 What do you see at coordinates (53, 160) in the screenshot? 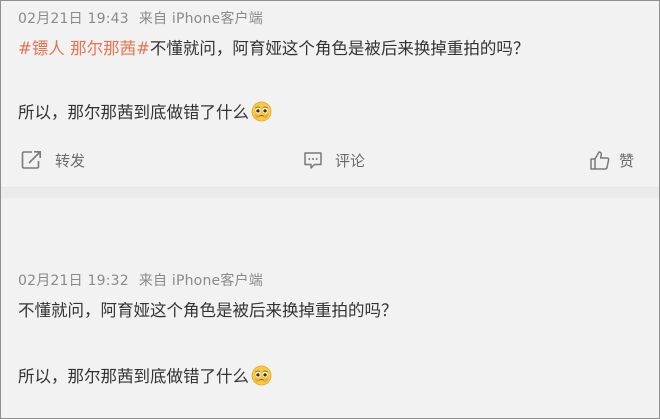
I see `repost-button: 转发` at bounding box center [53, 160].